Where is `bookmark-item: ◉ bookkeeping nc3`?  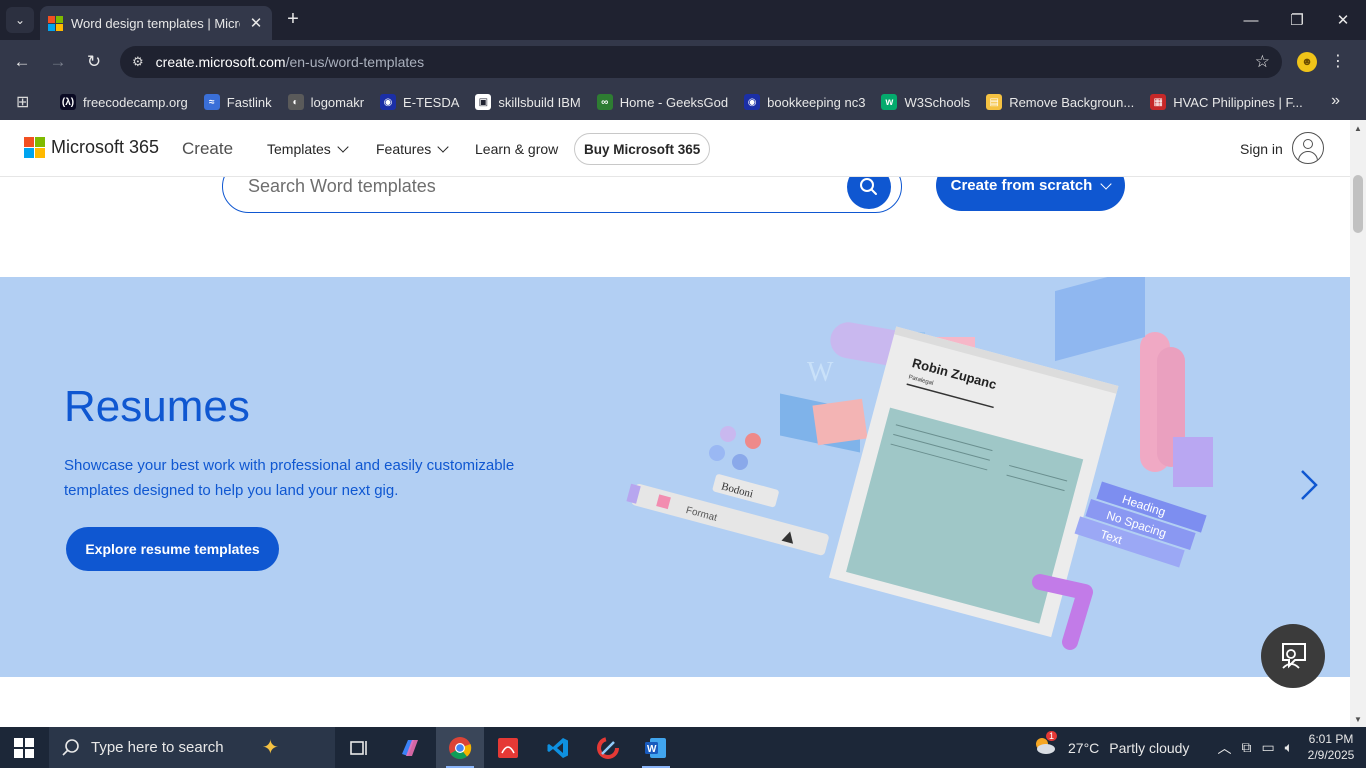
bookmark-item: ◉ bookkeeping nc3 is located at coordinates (804, 102).